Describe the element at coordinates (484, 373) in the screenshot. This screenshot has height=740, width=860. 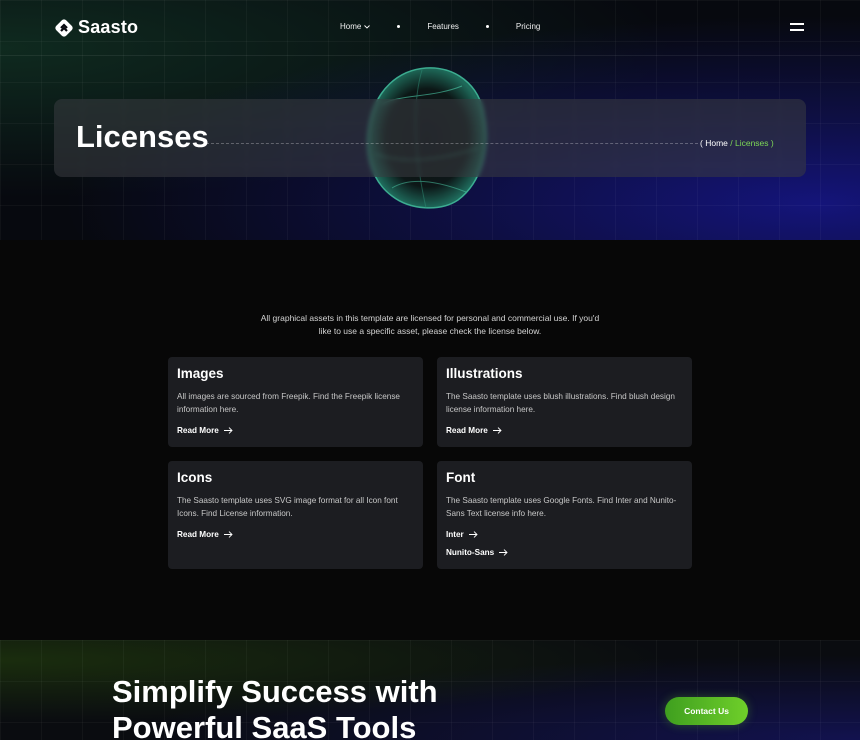
I see `card-title: Illustrations` at that location.